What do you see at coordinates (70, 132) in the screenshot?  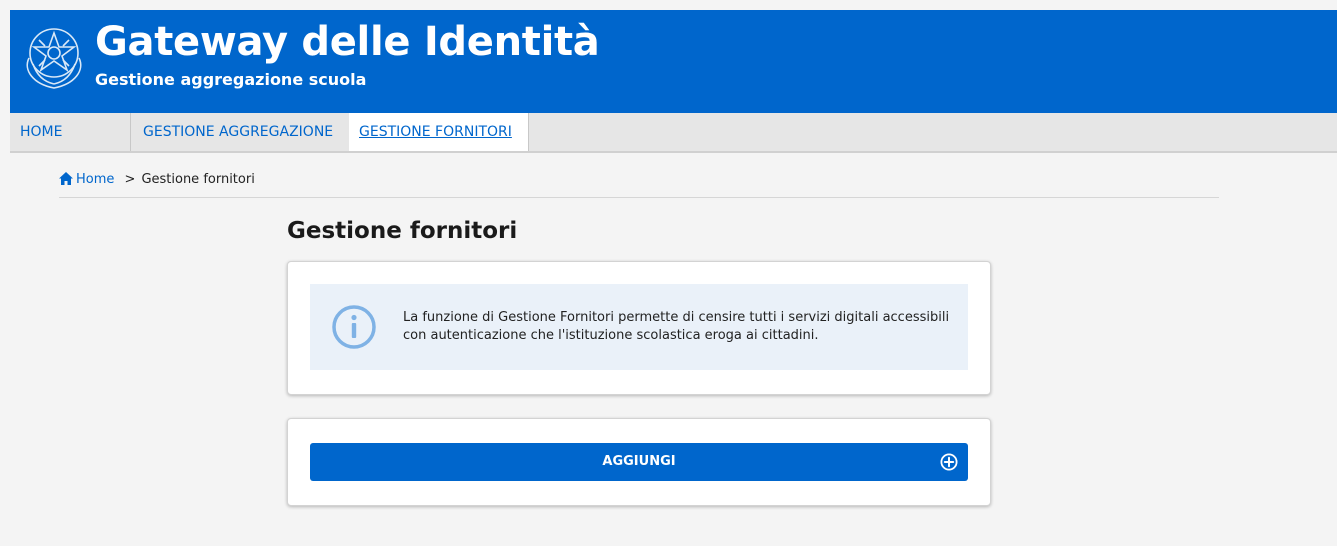 I see `nav-item-home: HOME` at bounding box center [70, 132].